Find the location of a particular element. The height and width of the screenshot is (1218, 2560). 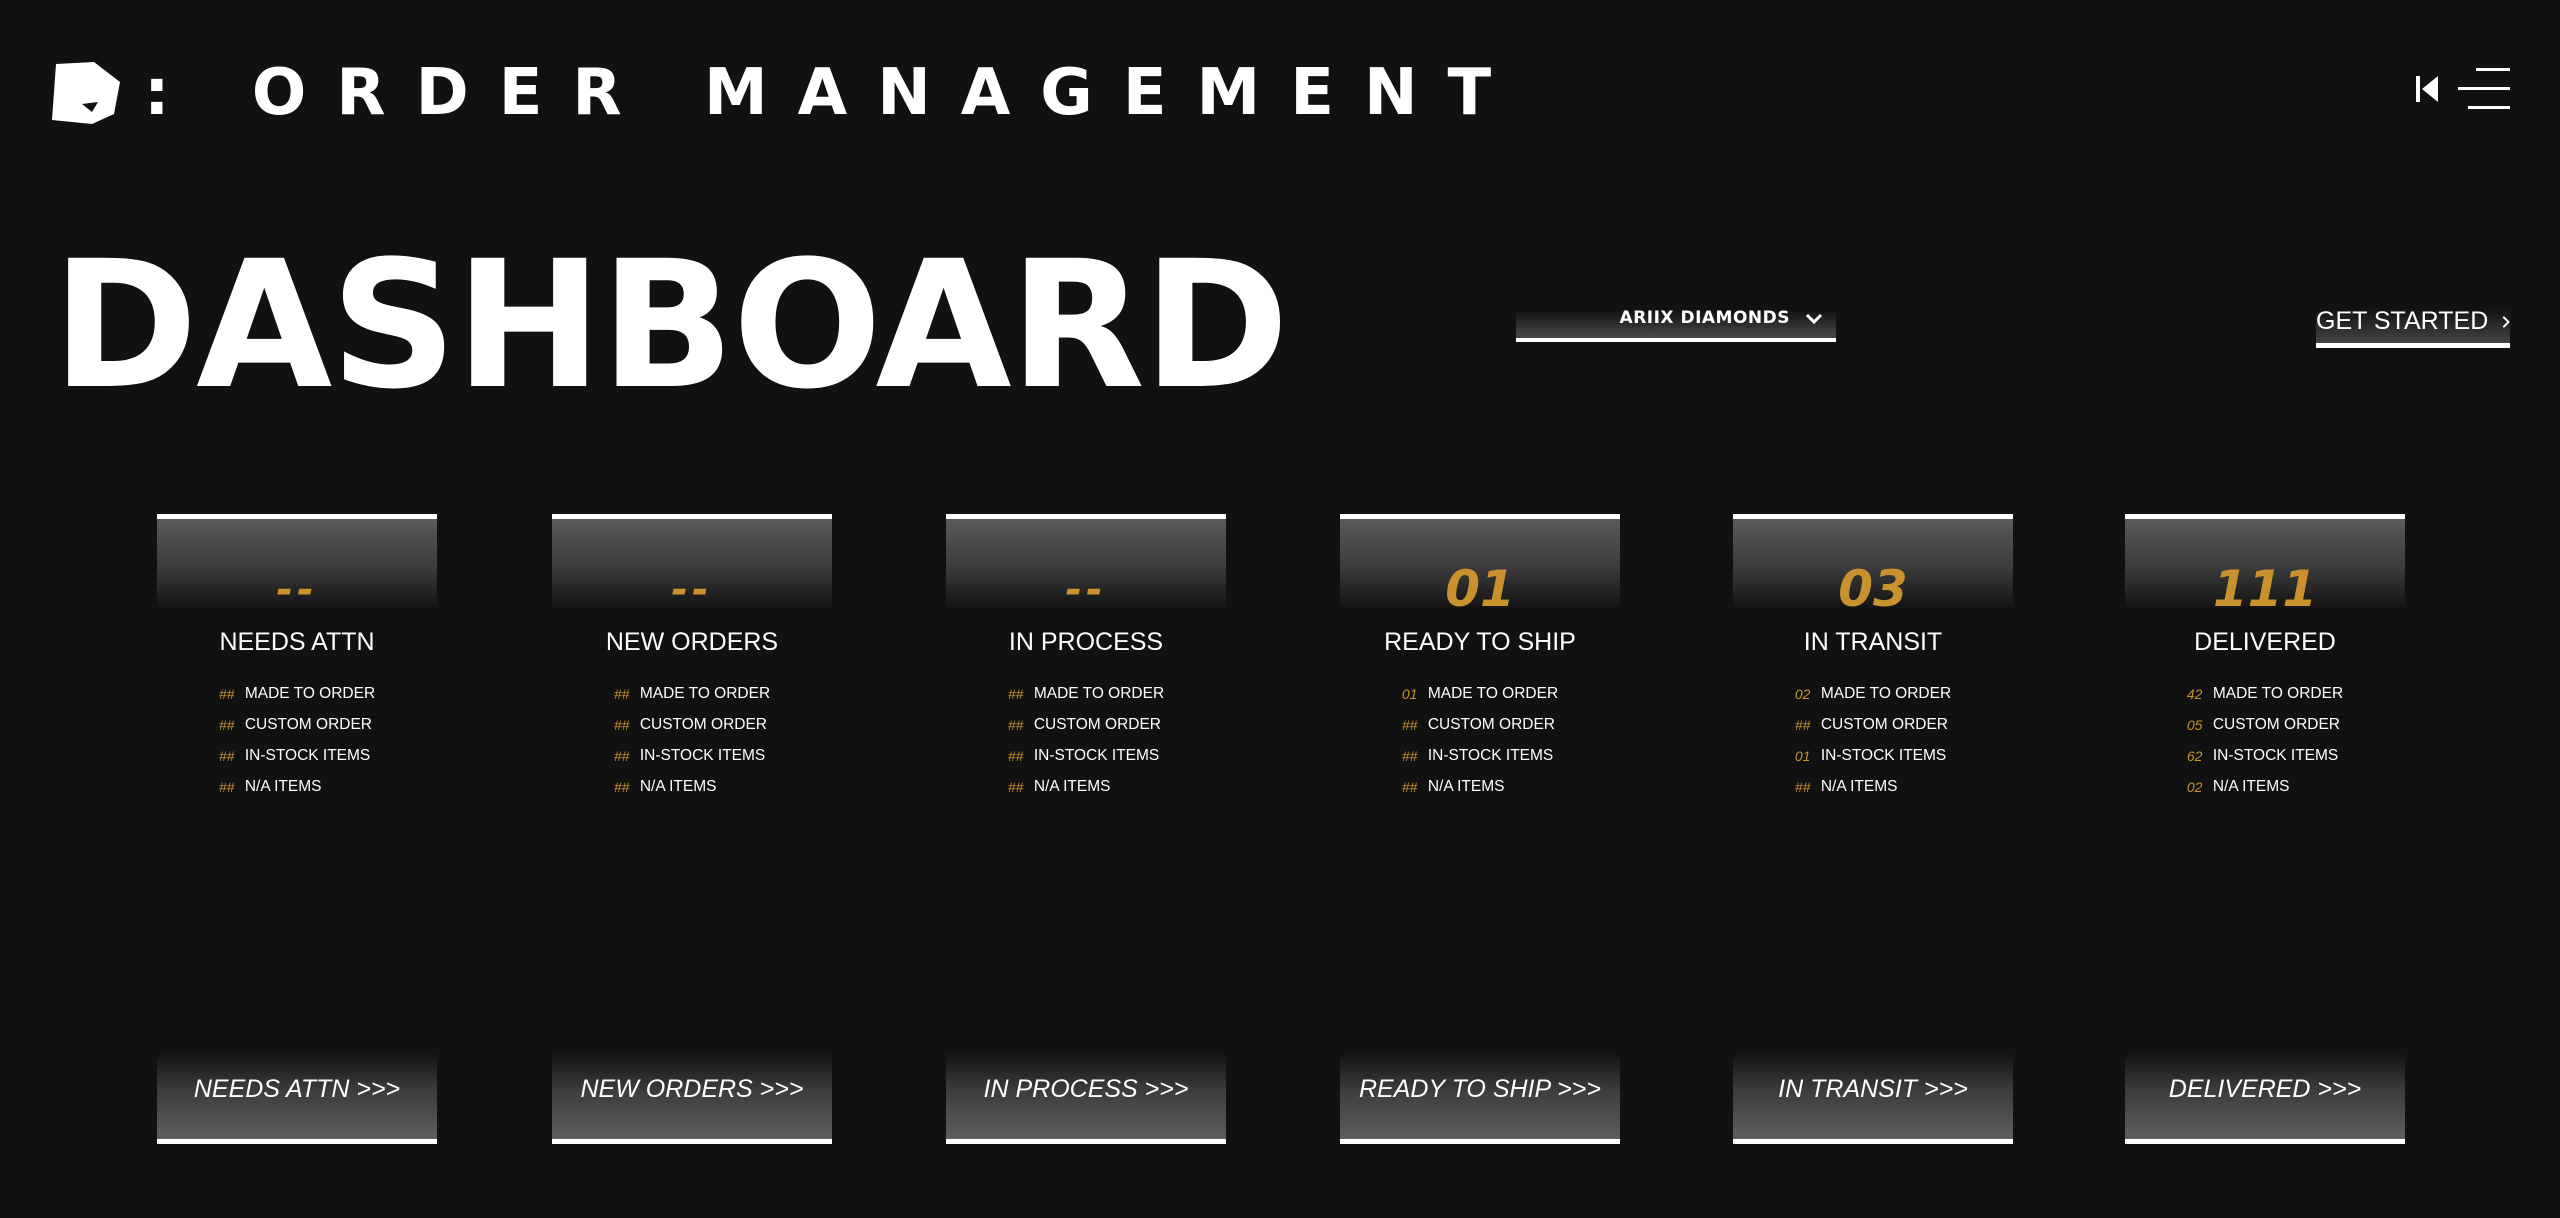

card-title: READY TO SHIP is located at coordinates (1480, 642).